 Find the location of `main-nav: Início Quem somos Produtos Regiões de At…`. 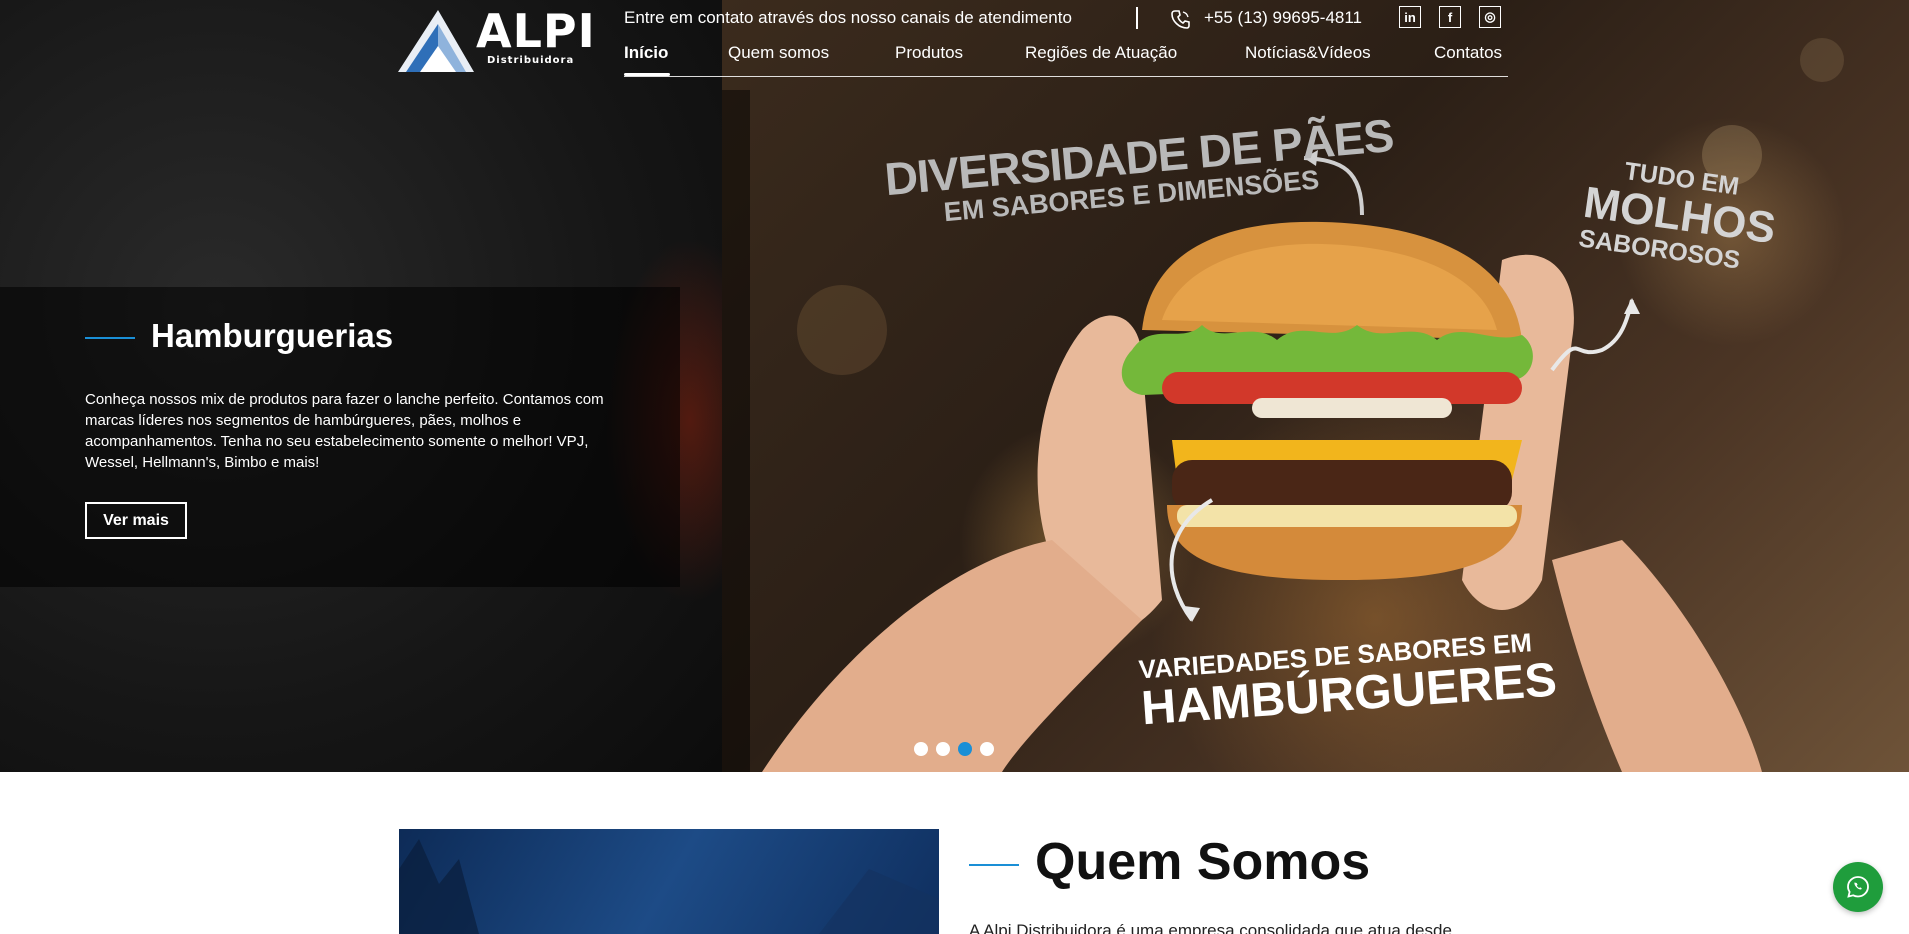

main-nav: Início Quem somos Produtos Regiões de At… is located at coordinates (1066, 60).